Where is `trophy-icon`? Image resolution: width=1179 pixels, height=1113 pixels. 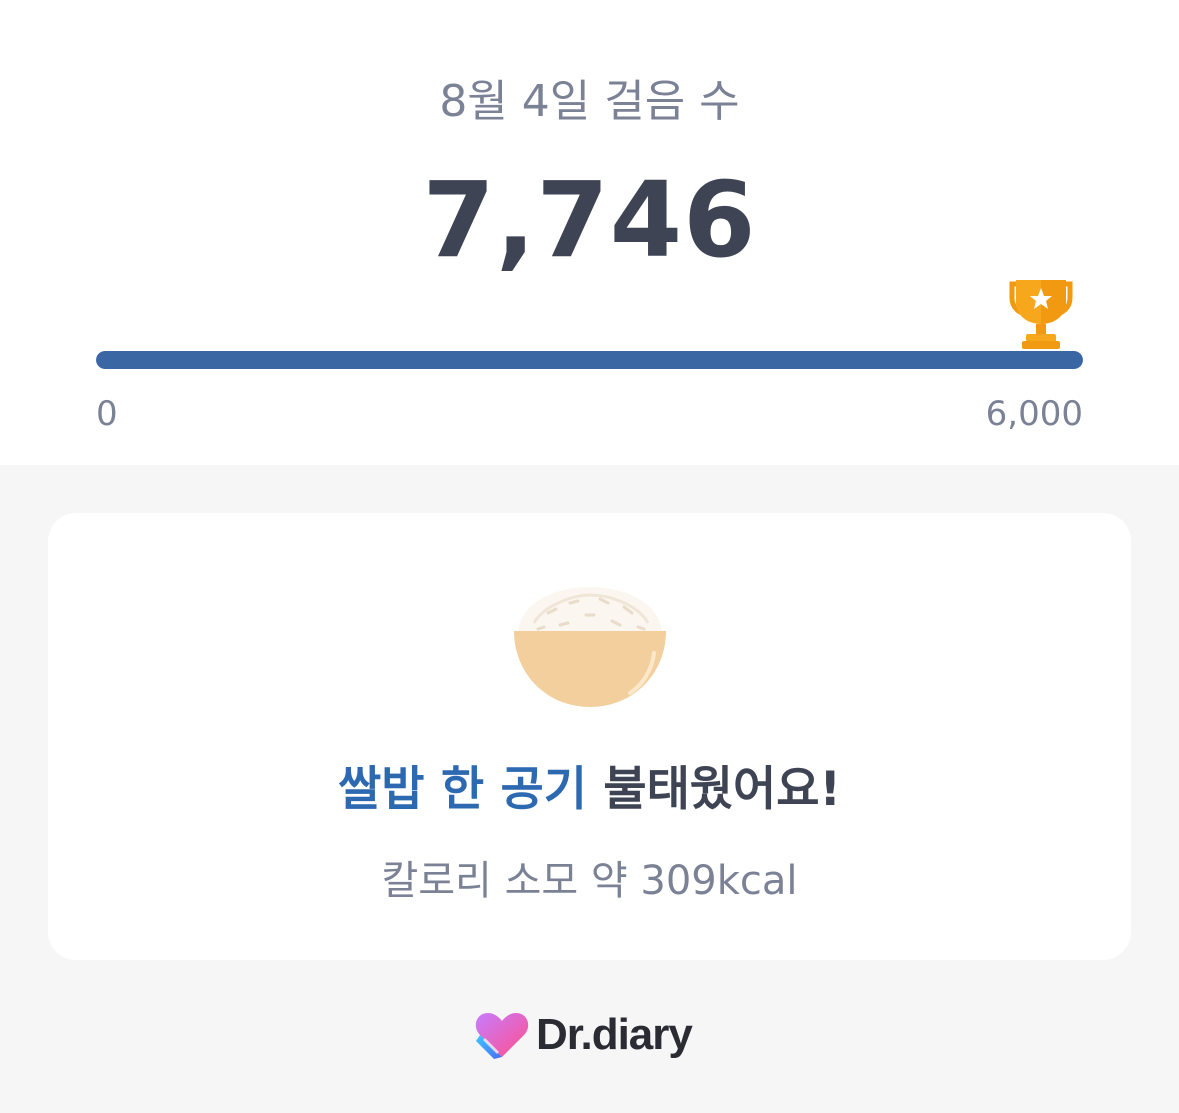
trophy-icon is located at coordinates (1041, 315).